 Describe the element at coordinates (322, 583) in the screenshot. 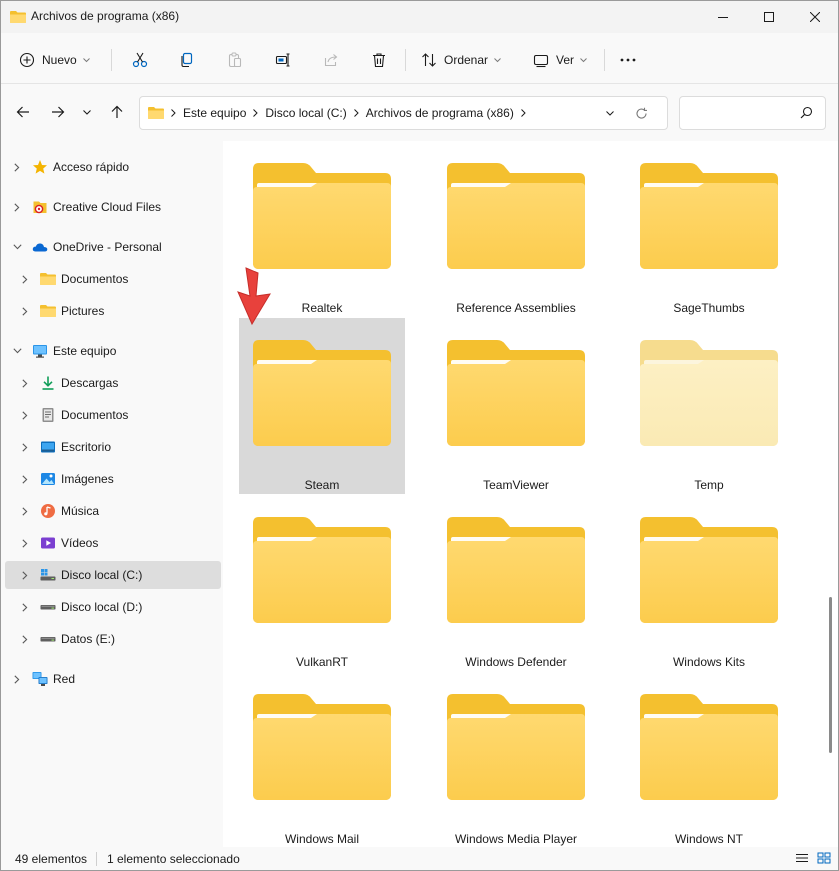

I see `folder-item-vulkanrt: VulkanRT` at that location.